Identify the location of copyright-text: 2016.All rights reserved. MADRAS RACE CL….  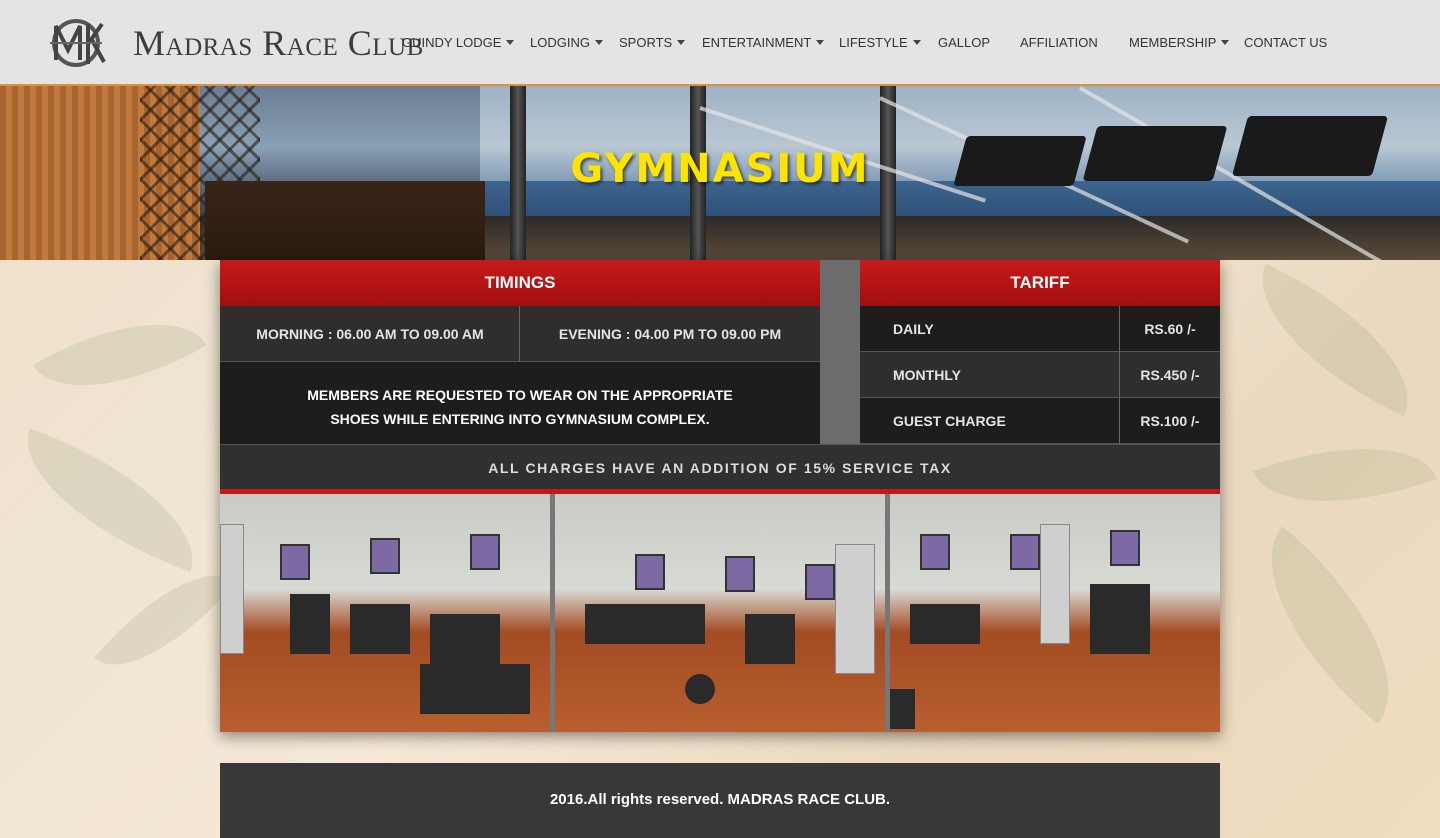
(720, 799).